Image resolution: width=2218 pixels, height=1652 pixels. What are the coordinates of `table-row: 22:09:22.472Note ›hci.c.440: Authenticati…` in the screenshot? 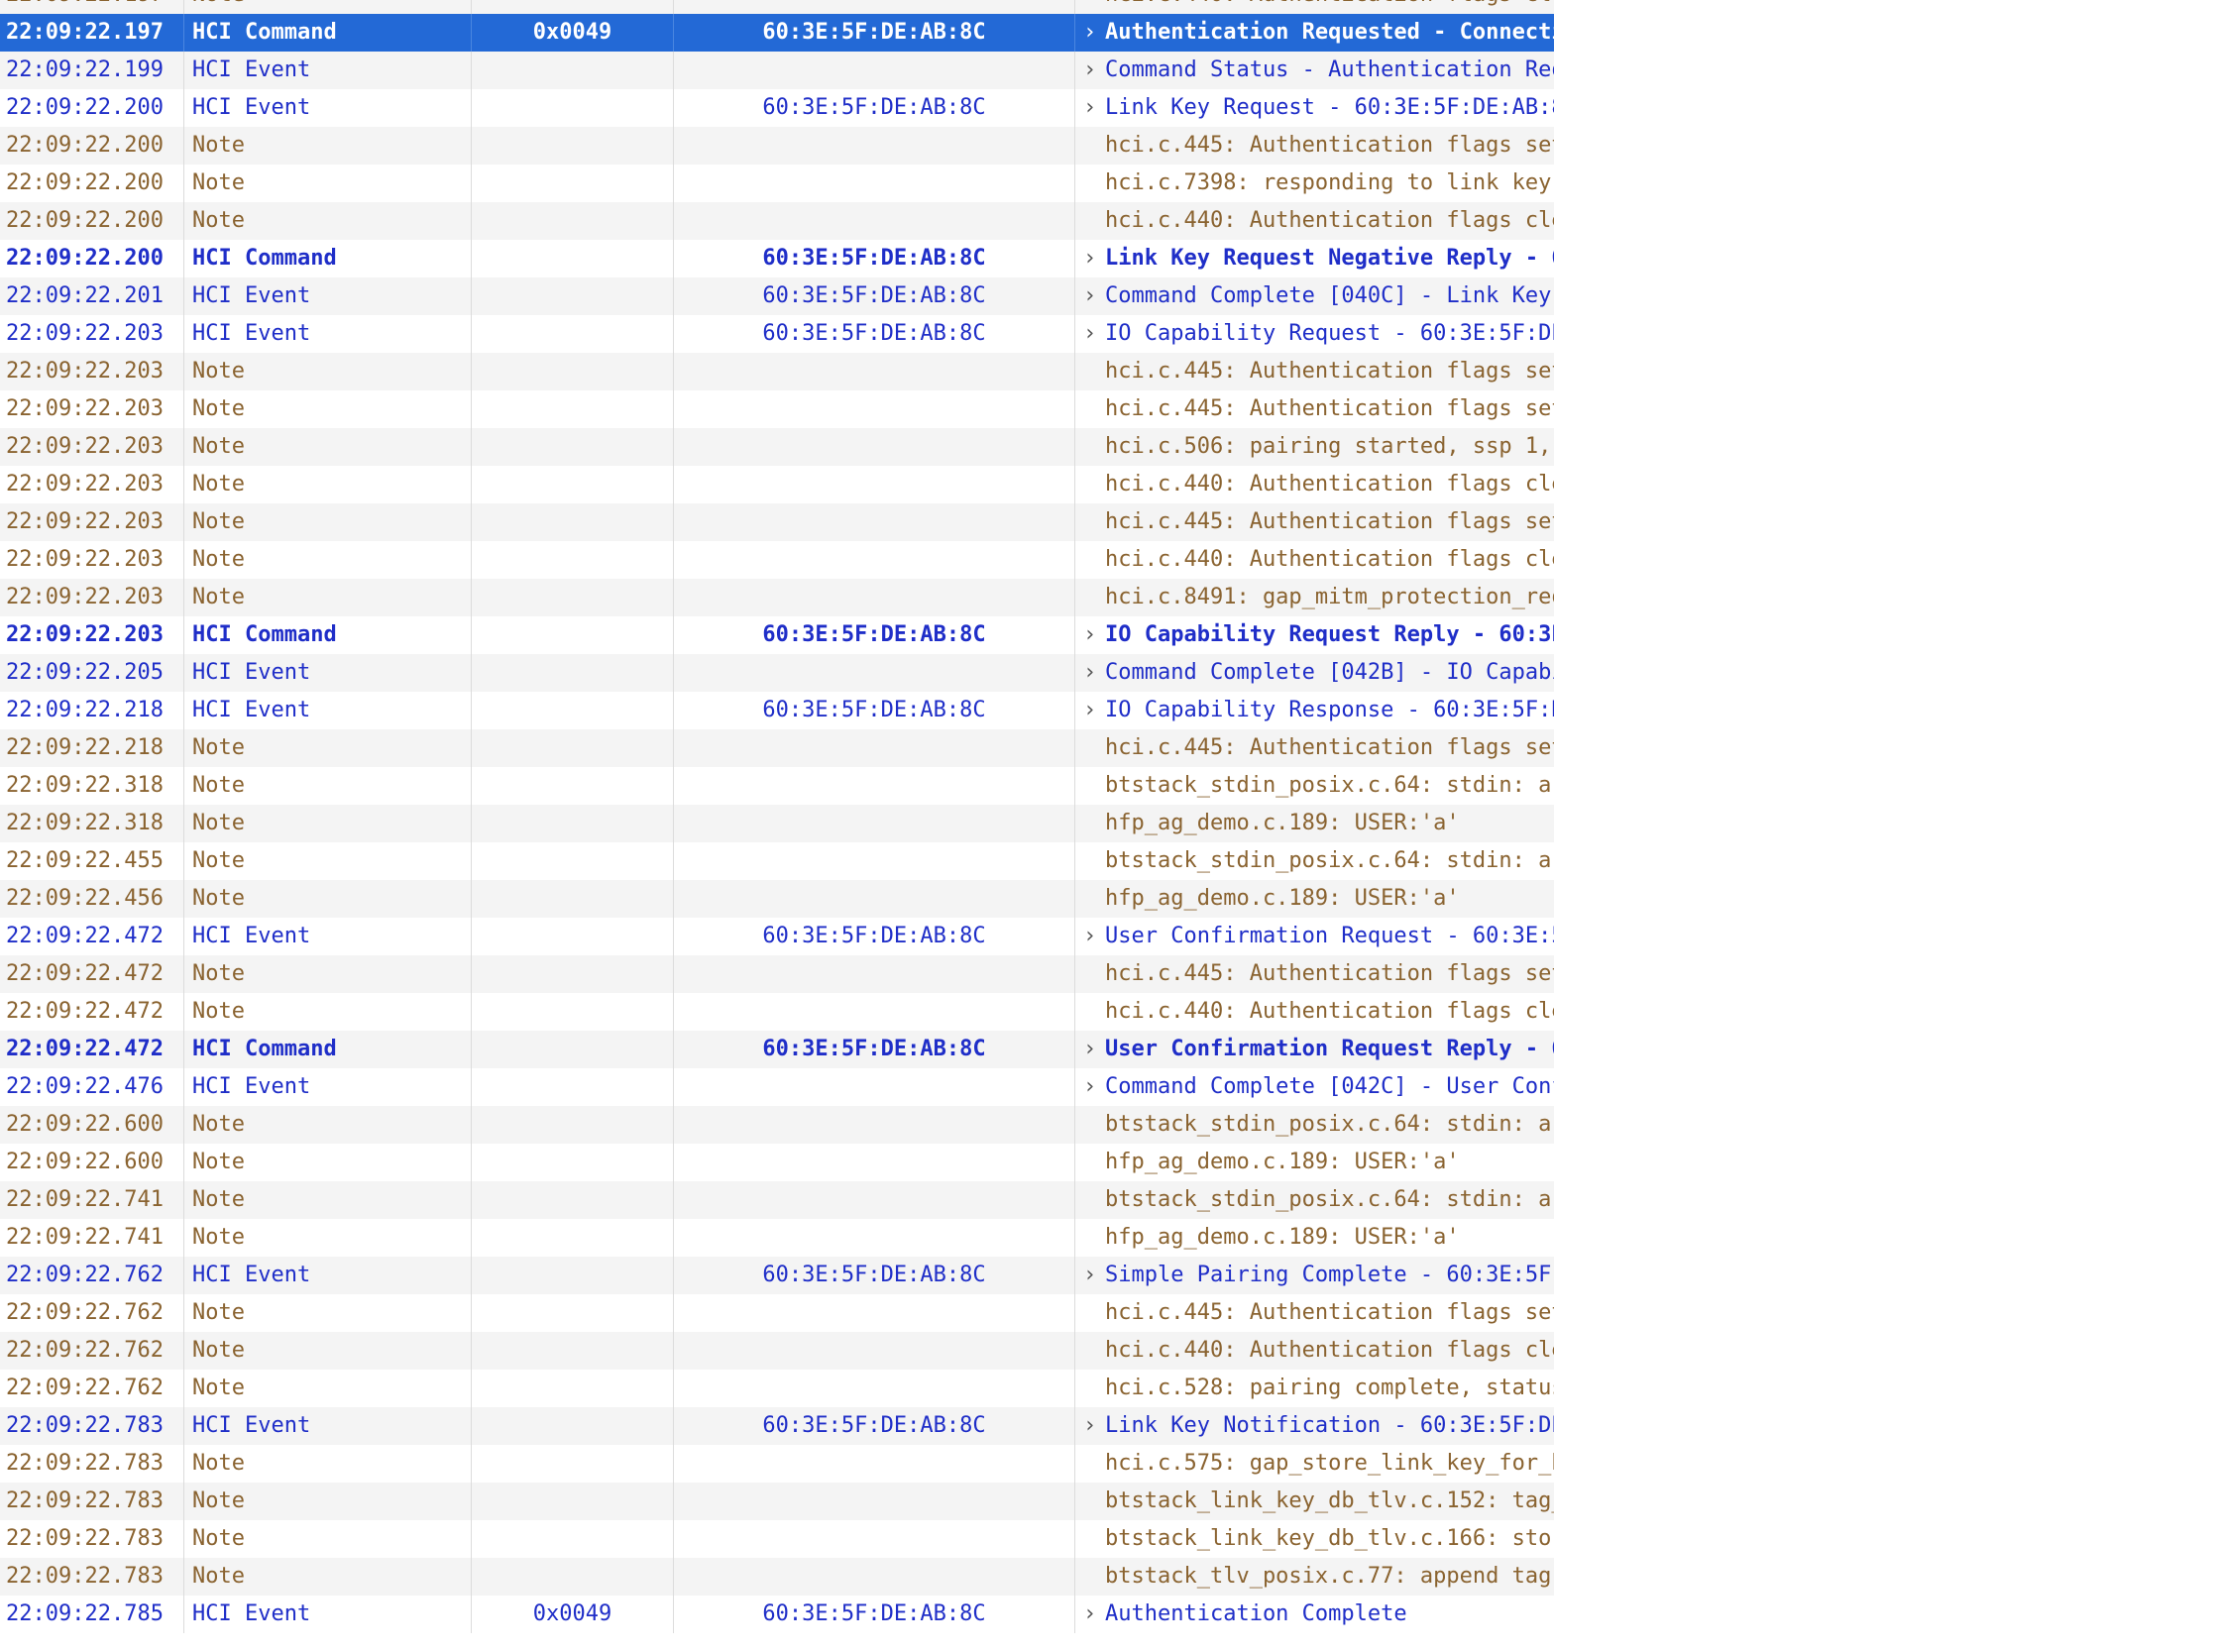 It's located at (777, 1012).